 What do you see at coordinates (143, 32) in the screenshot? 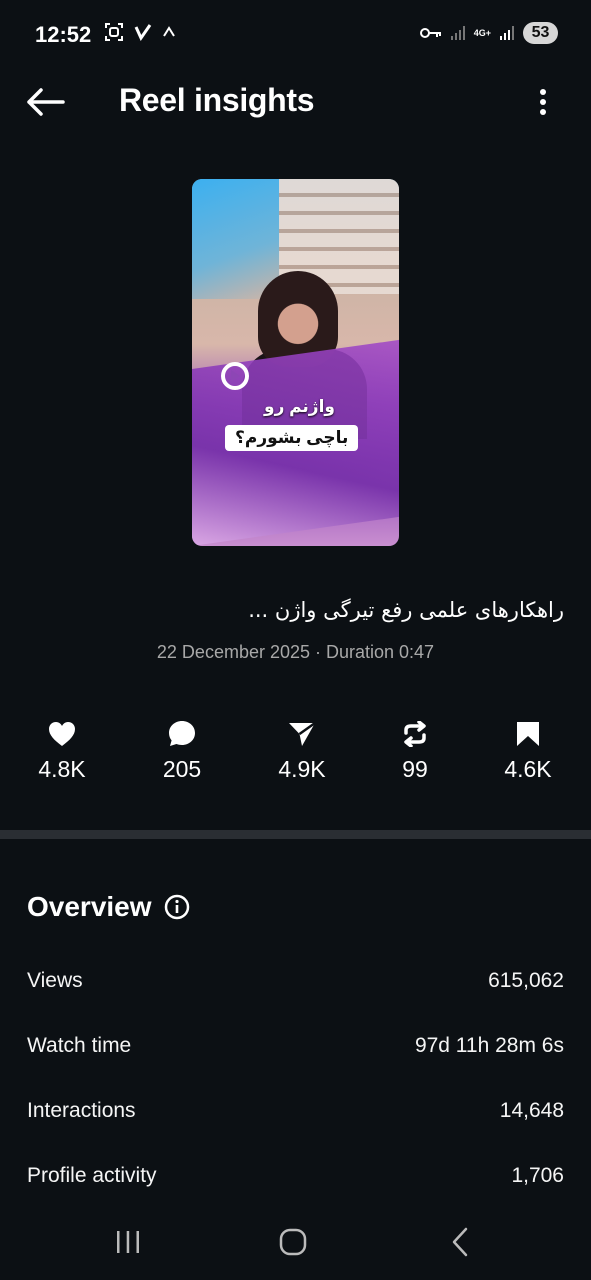
I see `v-app-icon` at bounding box center [143, 32].